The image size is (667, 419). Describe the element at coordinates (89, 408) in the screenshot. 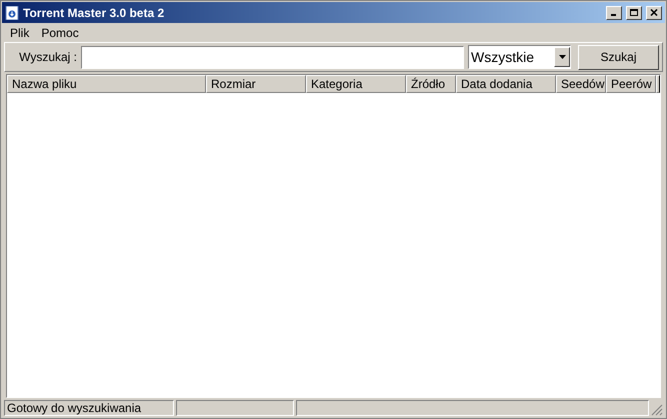

I see `status-message: Gotowy do wyszukiwania` at that location.